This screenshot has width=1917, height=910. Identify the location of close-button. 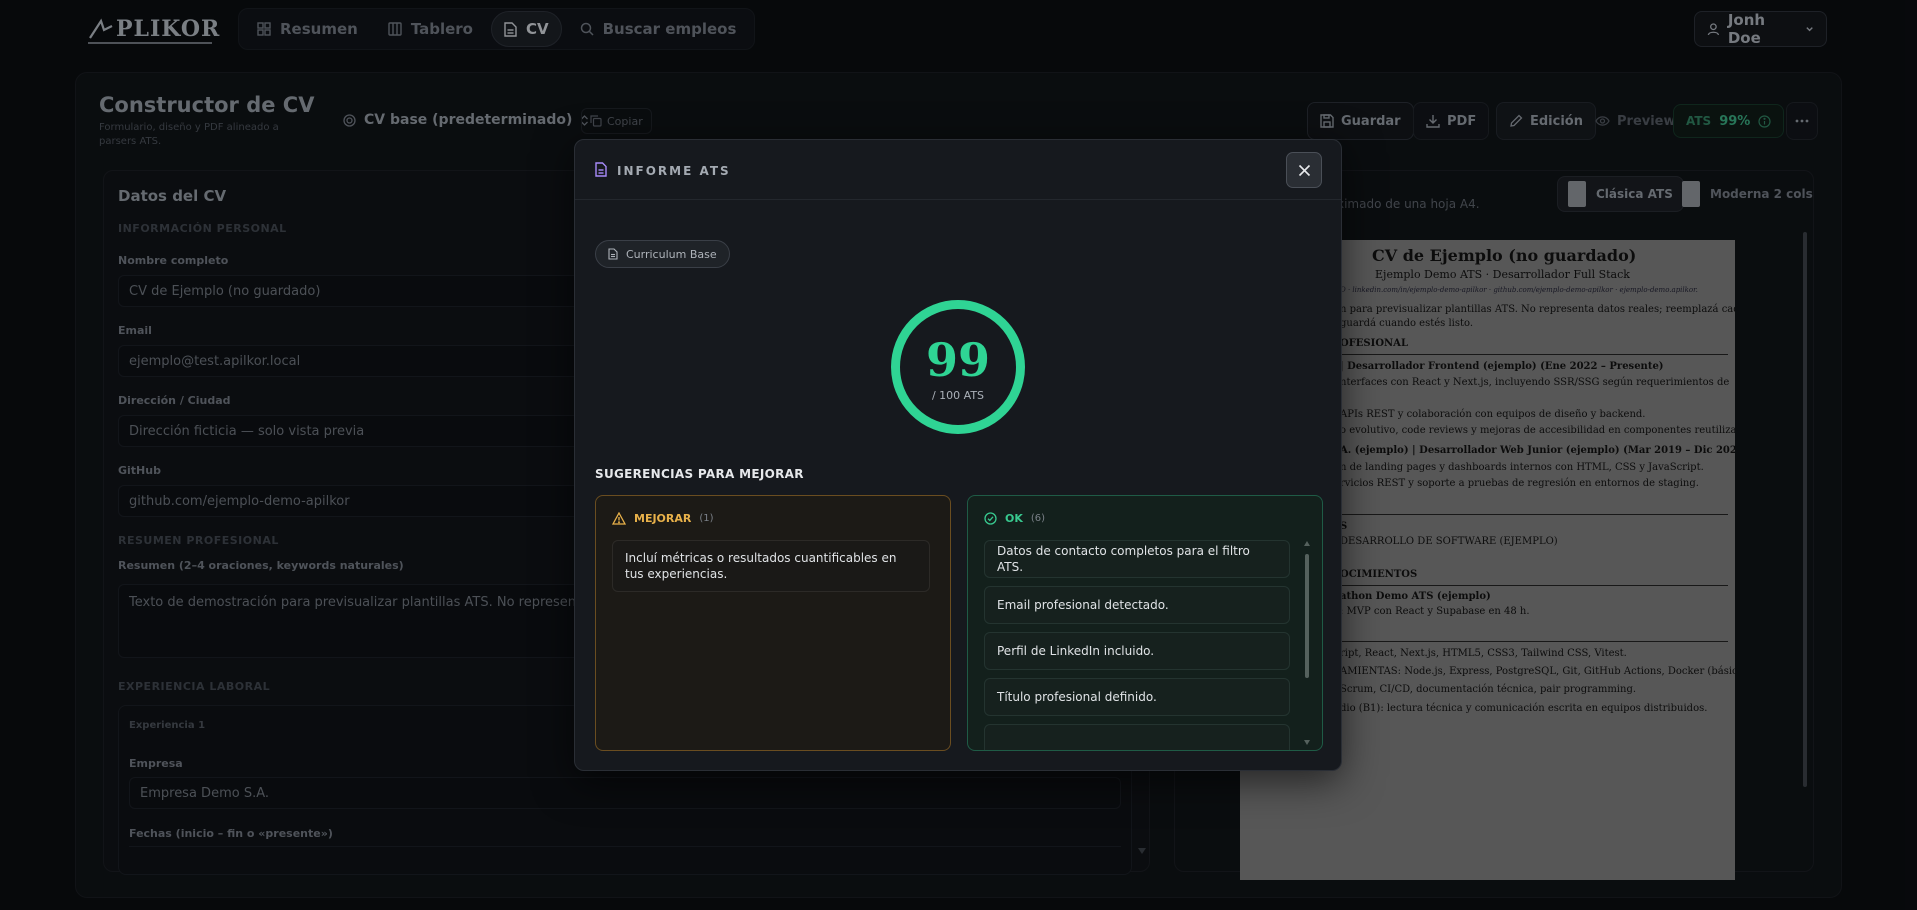
(1304, 170).